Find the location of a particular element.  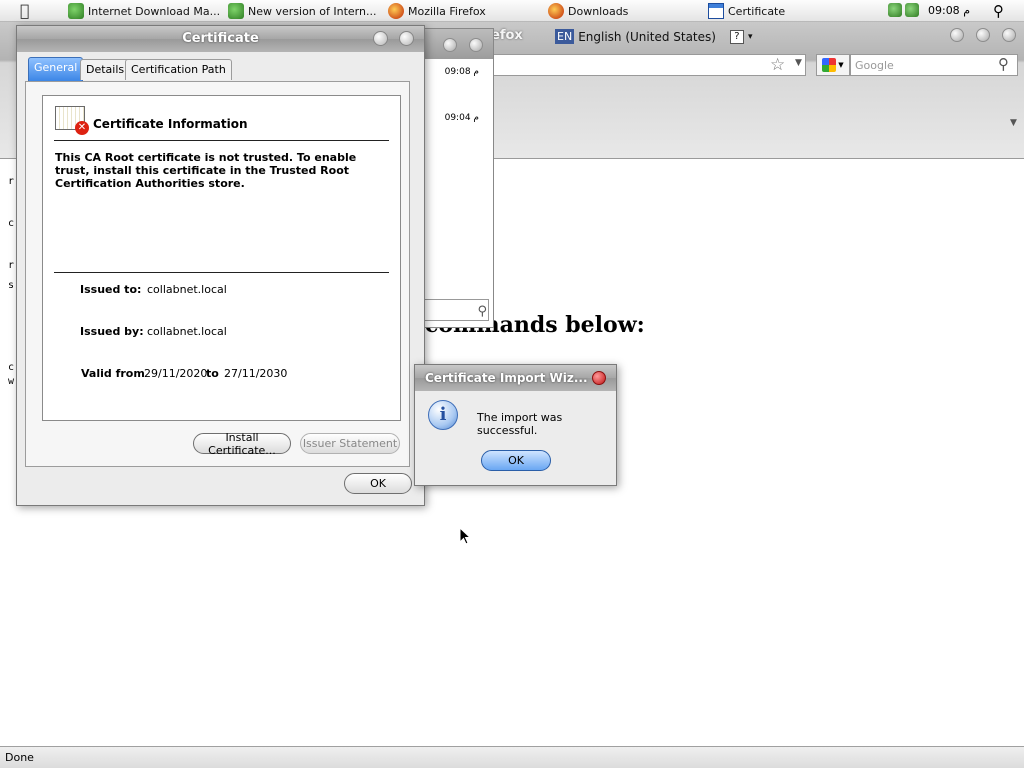

success-message: The import was successful. is located at coordinates (520, 424).